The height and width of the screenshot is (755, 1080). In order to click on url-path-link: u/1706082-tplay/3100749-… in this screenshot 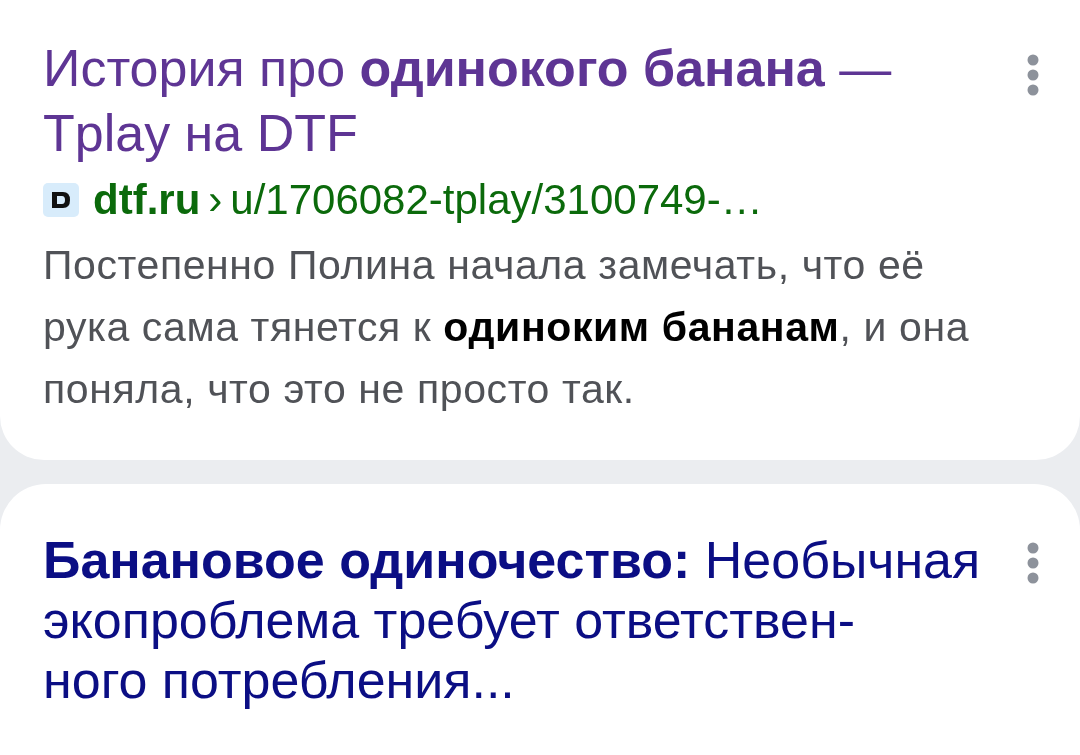, I will do `click(496, 200)`.